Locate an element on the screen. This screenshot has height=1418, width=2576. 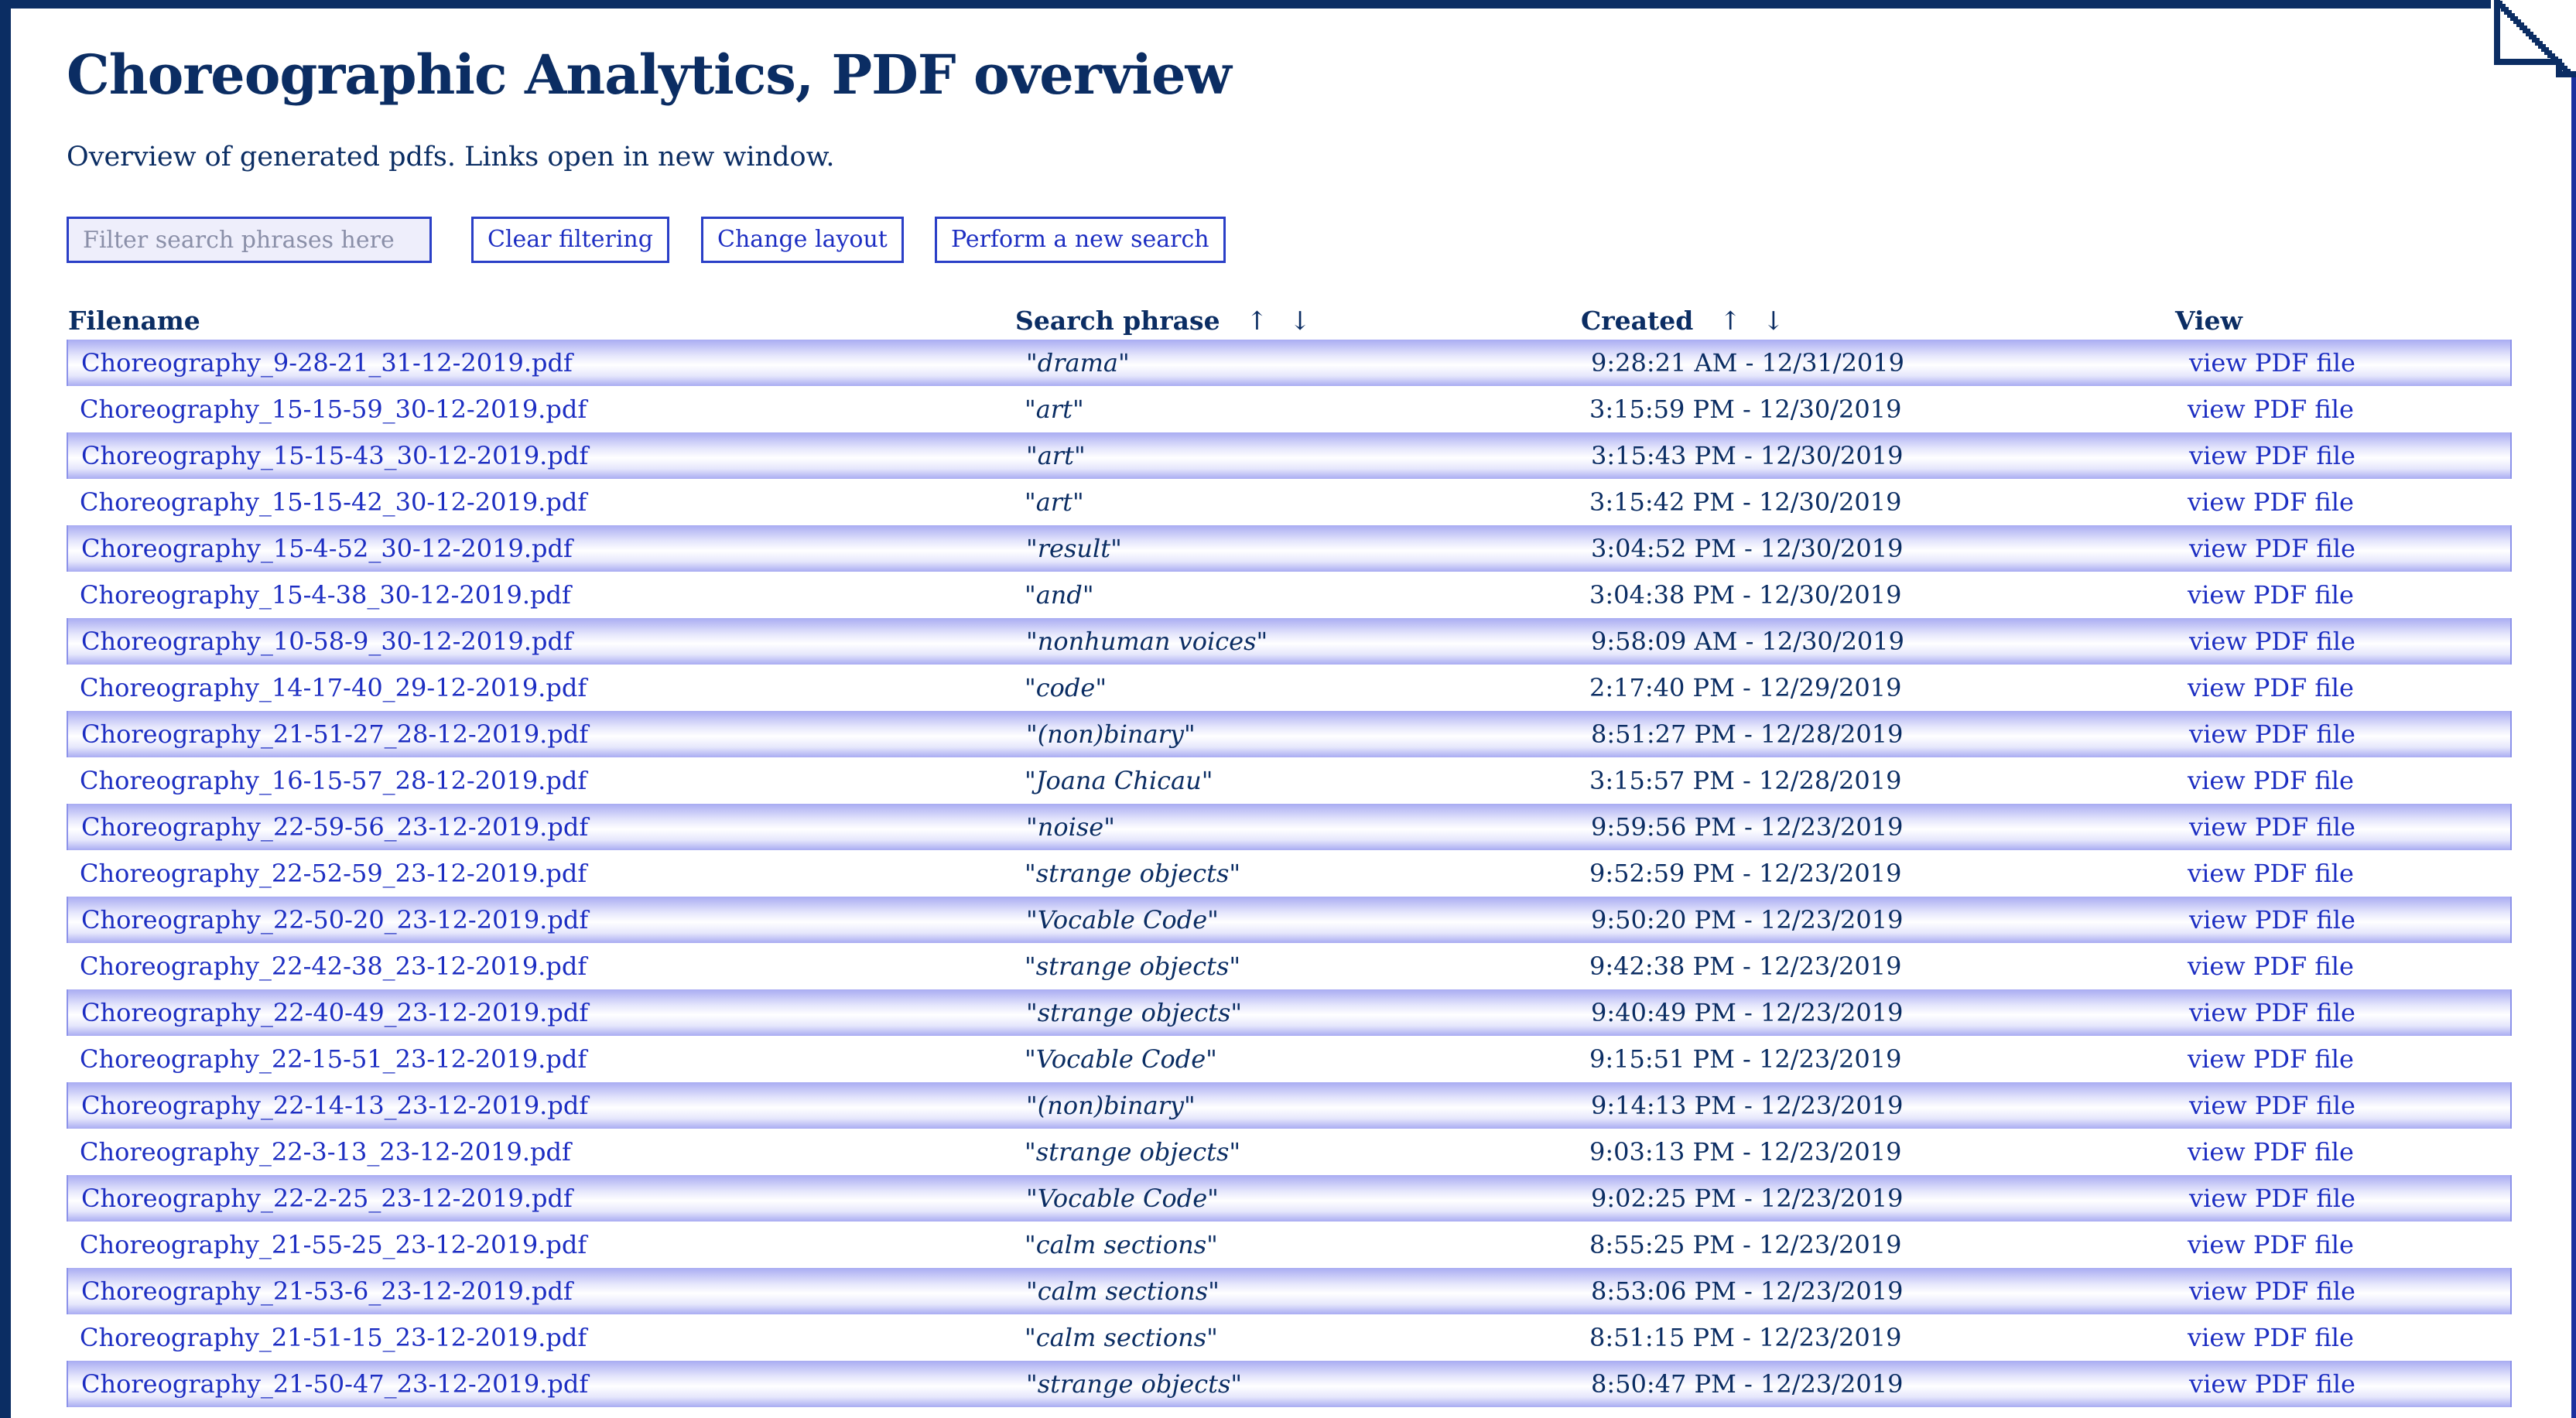
table-header: Filename Search phrase ↑ ↓ Created ↑ ↓ View is located at coordinates (1289, 321).